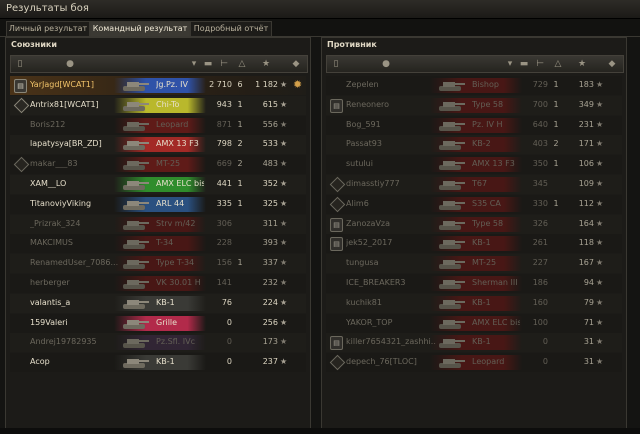 The width and height of the screenshot is (640, 434). I want to click on table-row: ▤ killer7654321_zashhi... KB-1 0 31 ★, so click(474, 343).